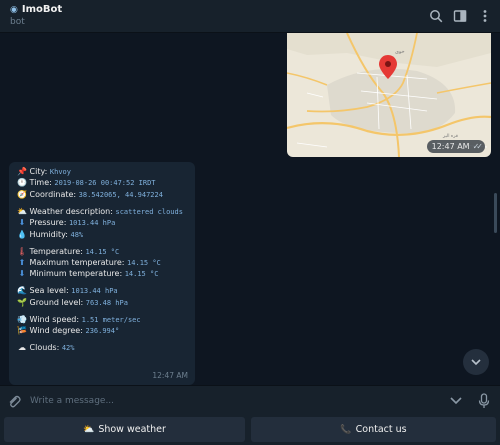 The width and height of the screenshot is (500, 445). I want to click on coordinate-line: 🧭 Coordinate: 38.542065, 44.947224, so click(102, 194).